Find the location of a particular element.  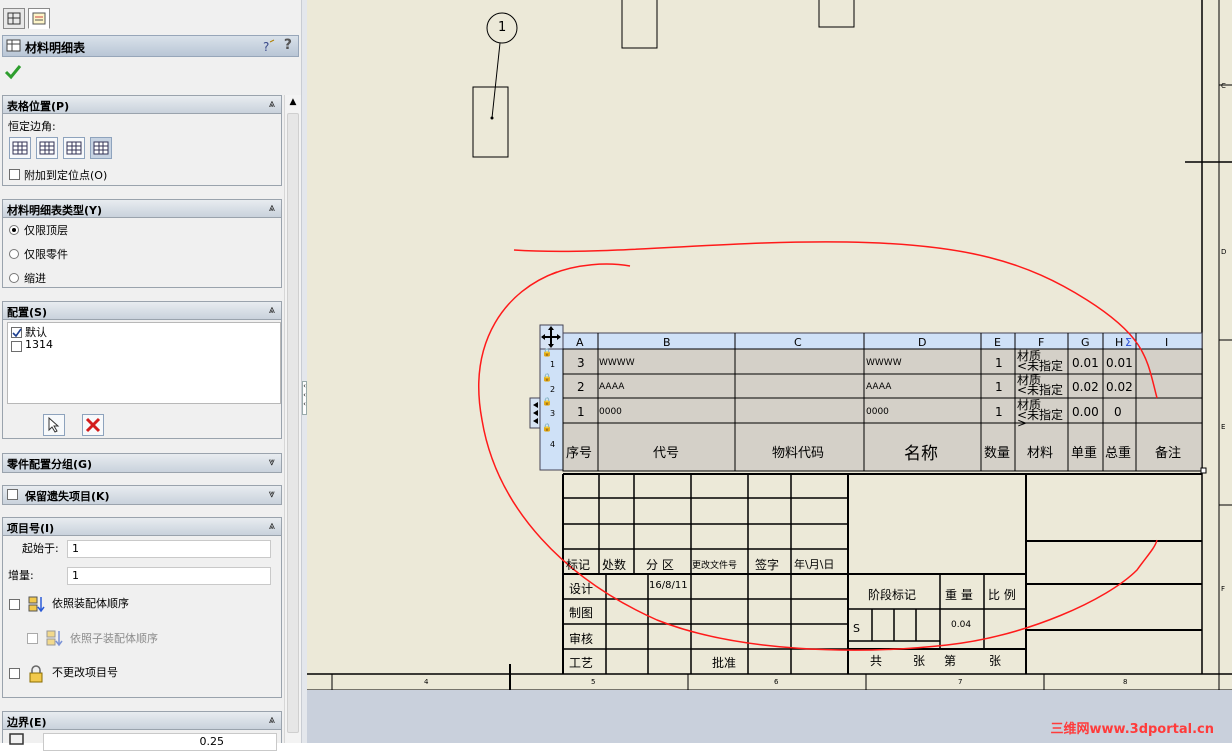

bom-type-header: 材料明细表类型(Y) ⩓ is located at coordinates (142, 209).